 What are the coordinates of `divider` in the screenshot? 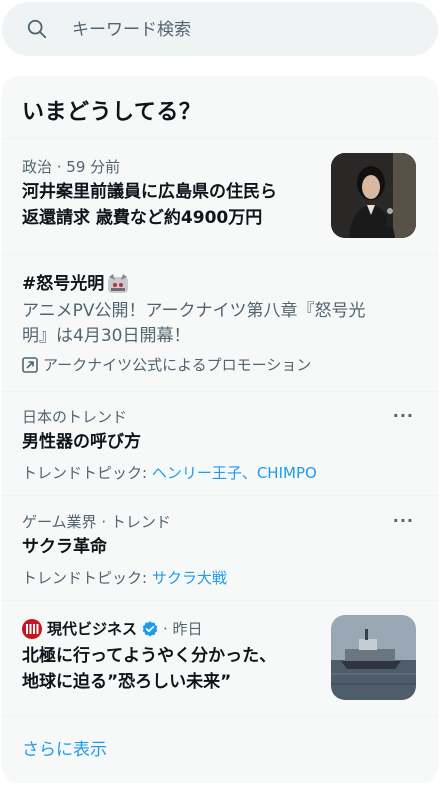 It's located at (220, 716).